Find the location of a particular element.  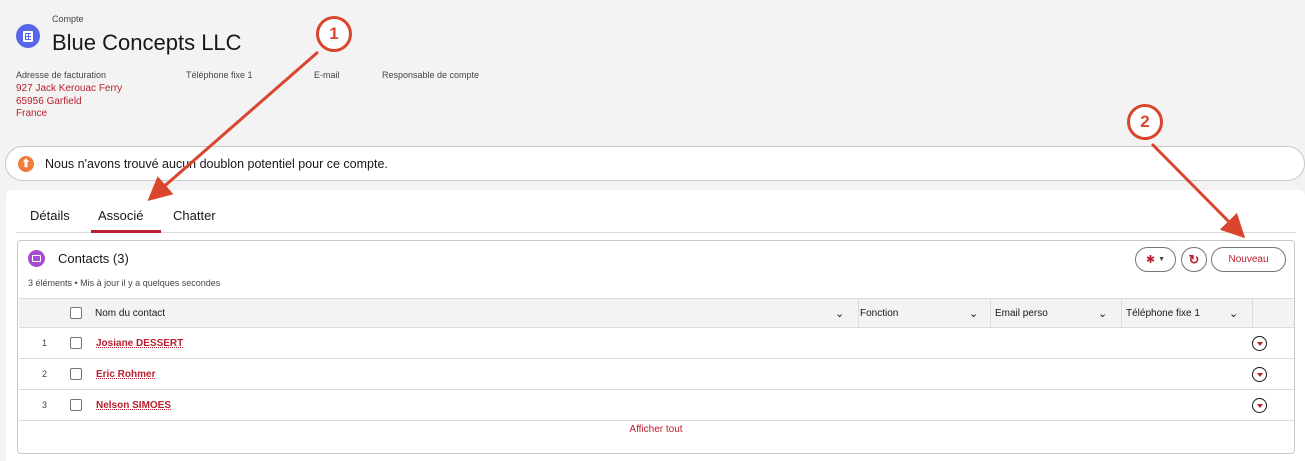

annotation-callout-1: 1 is located at coordinates (334, 34).